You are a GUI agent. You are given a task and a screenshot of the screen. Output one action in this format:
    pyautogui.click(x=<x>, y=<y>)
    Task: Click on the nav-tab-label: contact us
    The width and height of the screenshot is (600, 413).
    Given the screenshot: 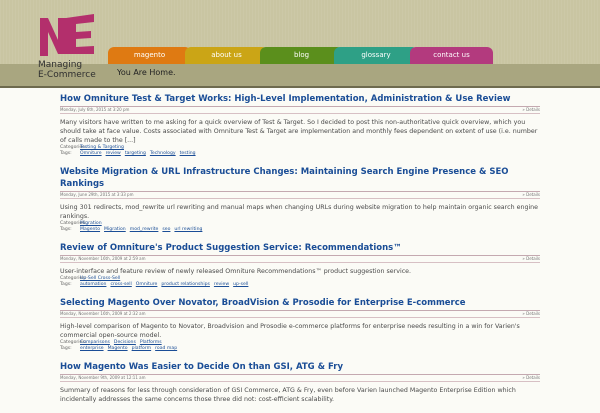 What is the action you would take?
    pyautogui.click(x=451, y=55)
    